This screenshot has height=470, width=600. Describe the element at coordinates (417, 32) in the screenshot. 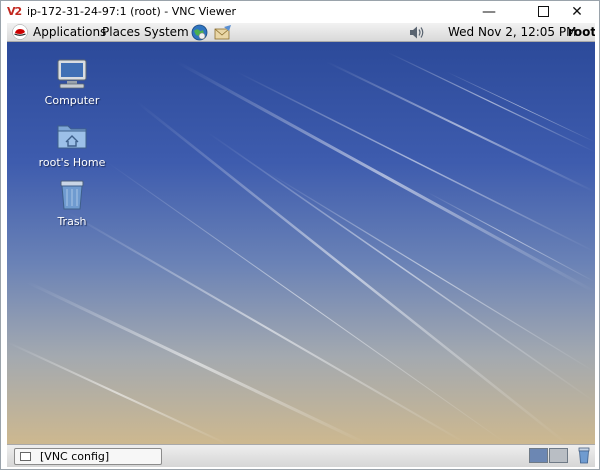

I see `volume-icon` at that location.